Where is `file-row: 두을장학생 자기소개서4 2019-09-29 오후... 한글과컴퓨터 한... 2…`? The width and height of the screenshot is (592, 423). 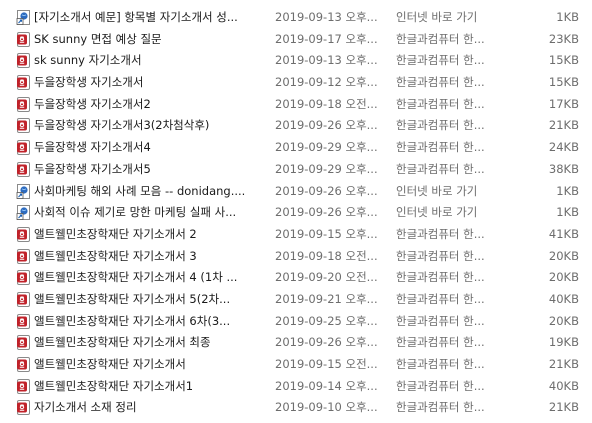
file-row: 두을장학생 자기소개서4 2019-09-29 오후... 한글과컴퓨터 한... 2… is located at coordinates (296, 148).